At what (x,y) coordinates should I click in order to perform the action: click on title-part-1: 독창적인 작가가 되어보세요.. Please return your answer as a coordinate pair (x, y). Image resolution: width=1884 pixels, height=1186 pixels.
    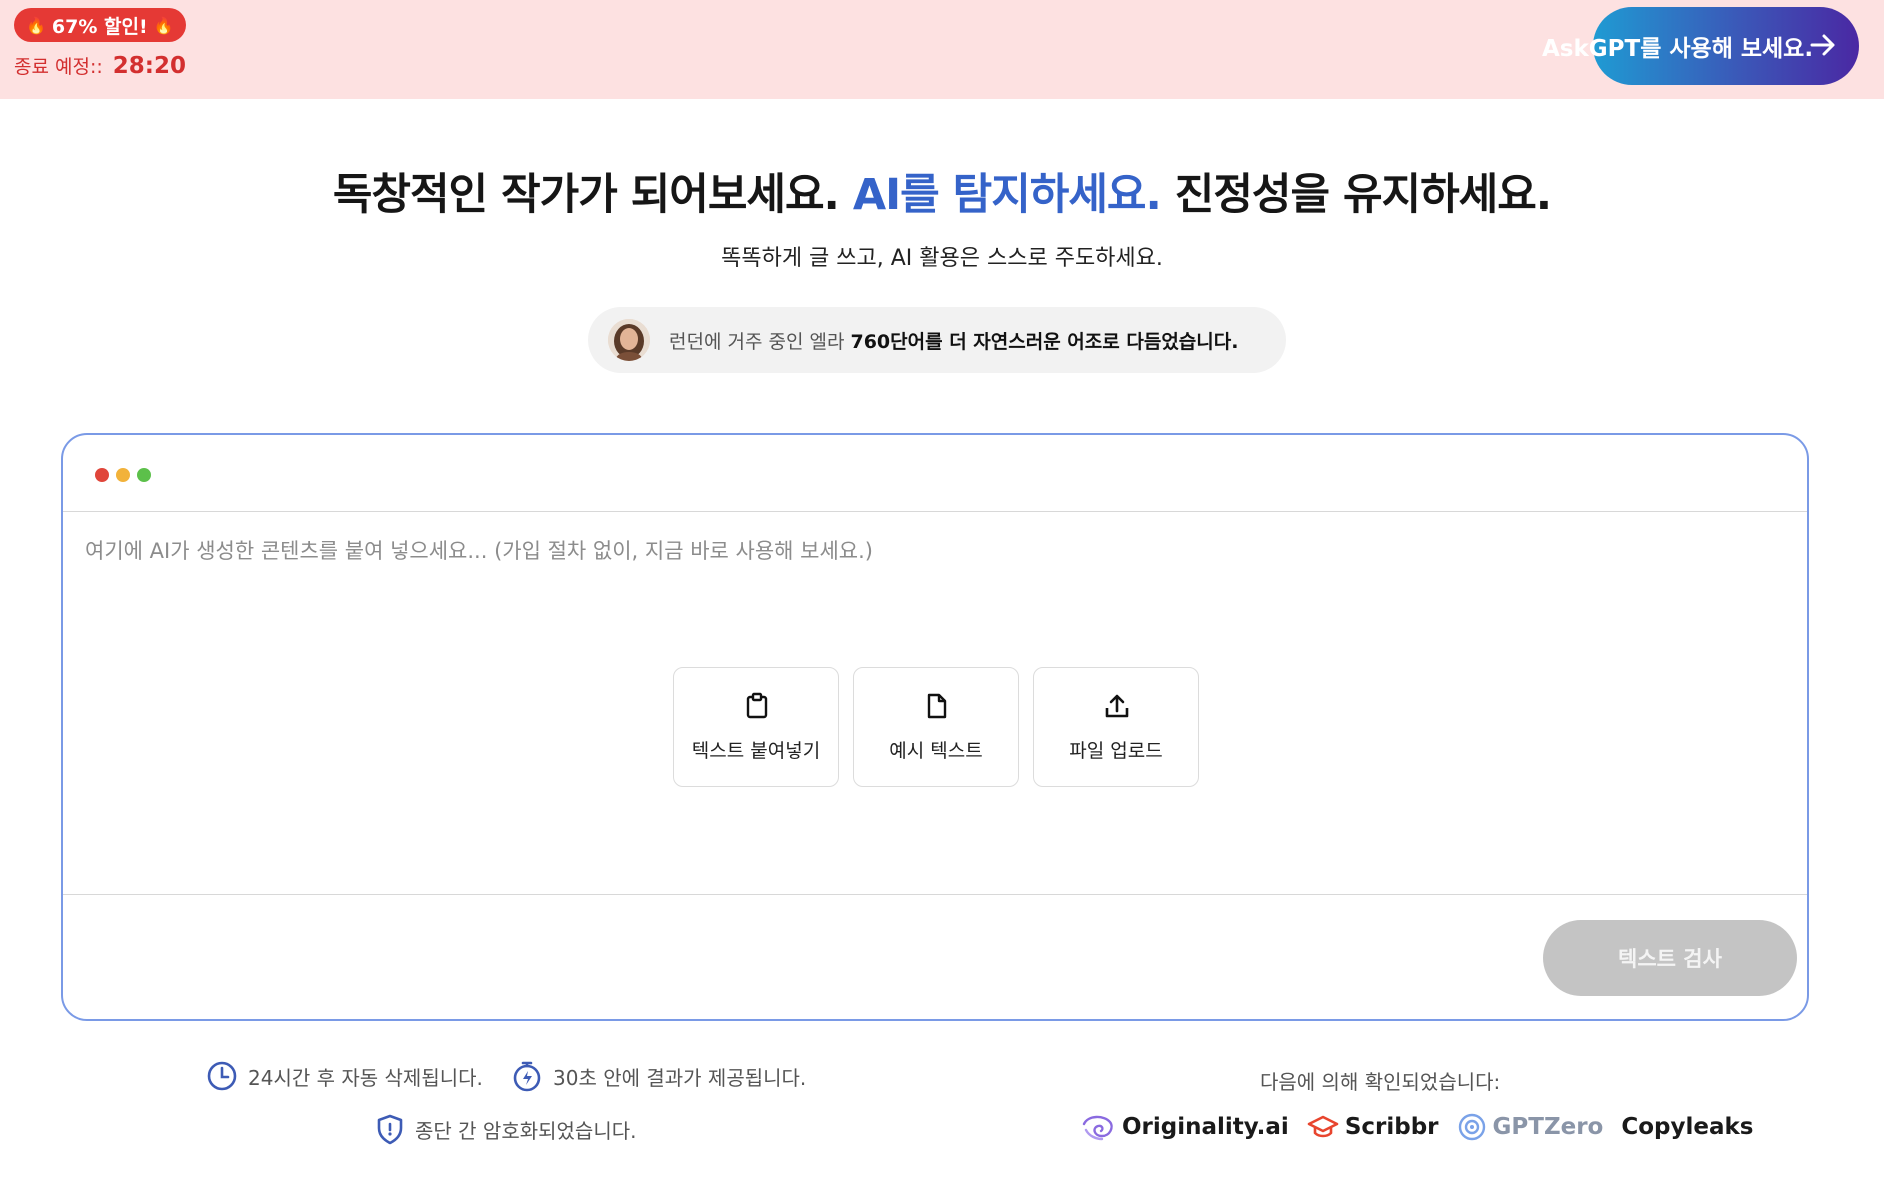
    Looking at the image, I should click on (592, 195).